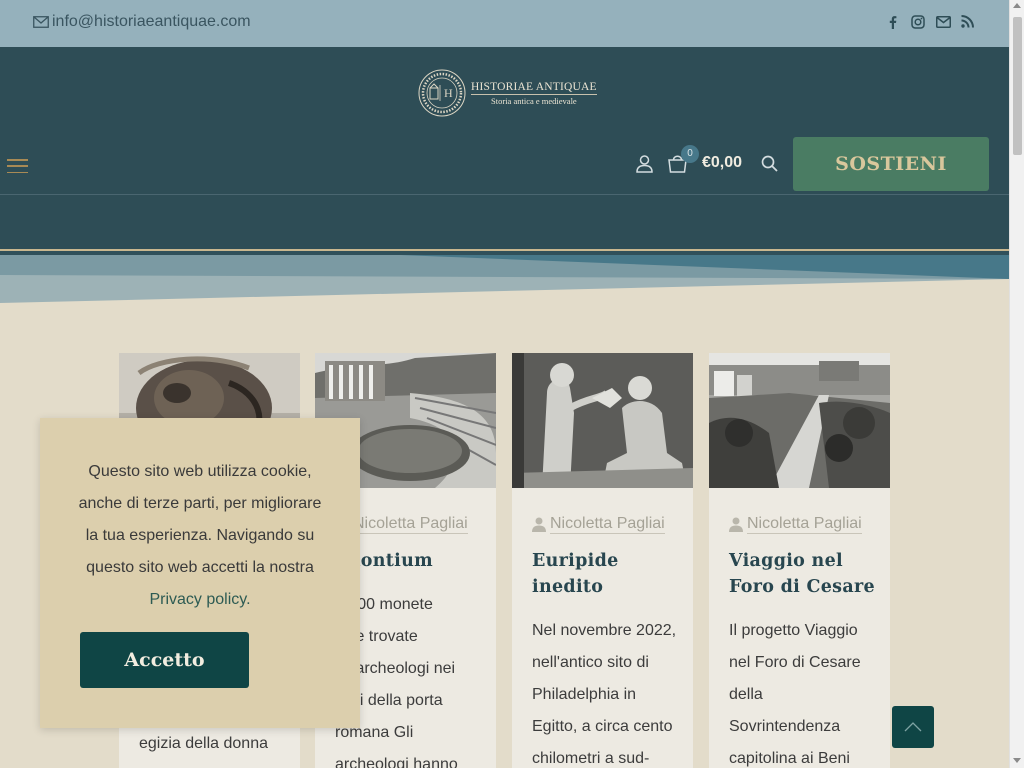 This screenshot has width=1024, height=768. What do you see at coordinates (1017, 86) in the screenshot?
I see `scrollbar-thumb` at bounding box center [1017, 86].